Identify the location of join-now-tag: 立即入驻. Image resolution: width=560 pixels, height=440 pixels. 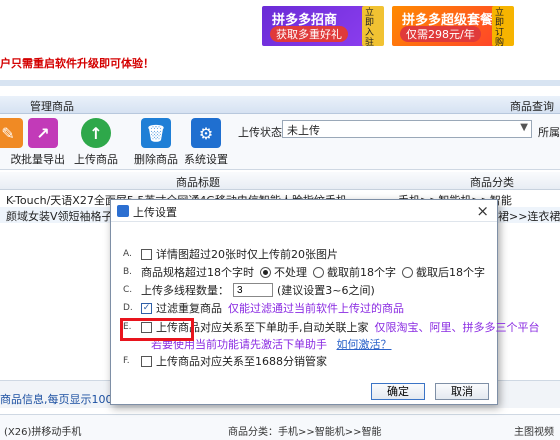
(373, 27).